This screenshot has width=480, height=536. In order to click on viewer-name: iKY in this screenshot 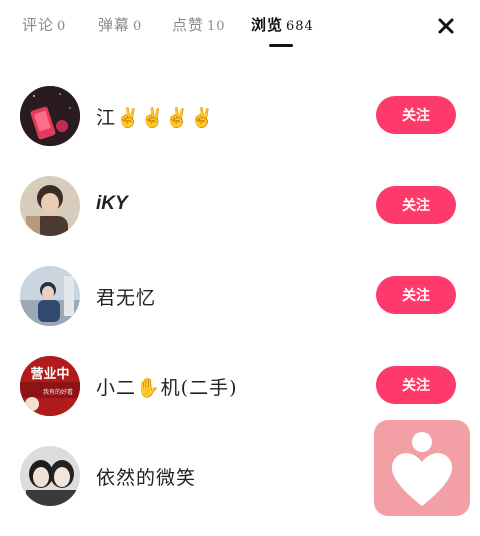, I will do `click(112, 203)`.